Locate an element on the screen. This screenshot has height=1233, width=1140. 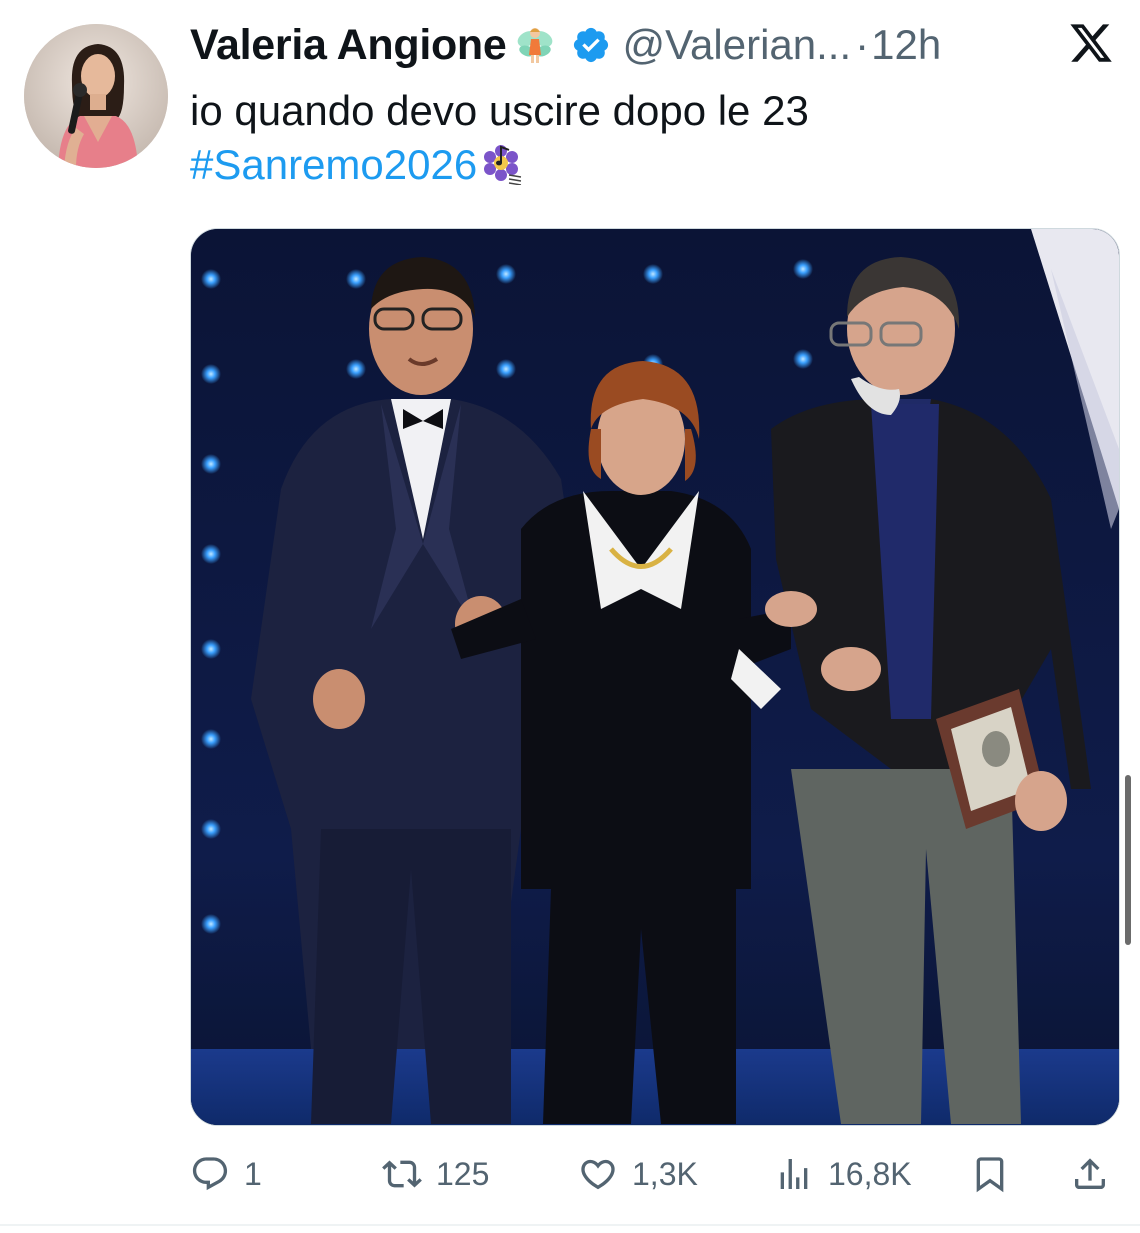
verified-badge-icon is located at coordinates (591, 45).